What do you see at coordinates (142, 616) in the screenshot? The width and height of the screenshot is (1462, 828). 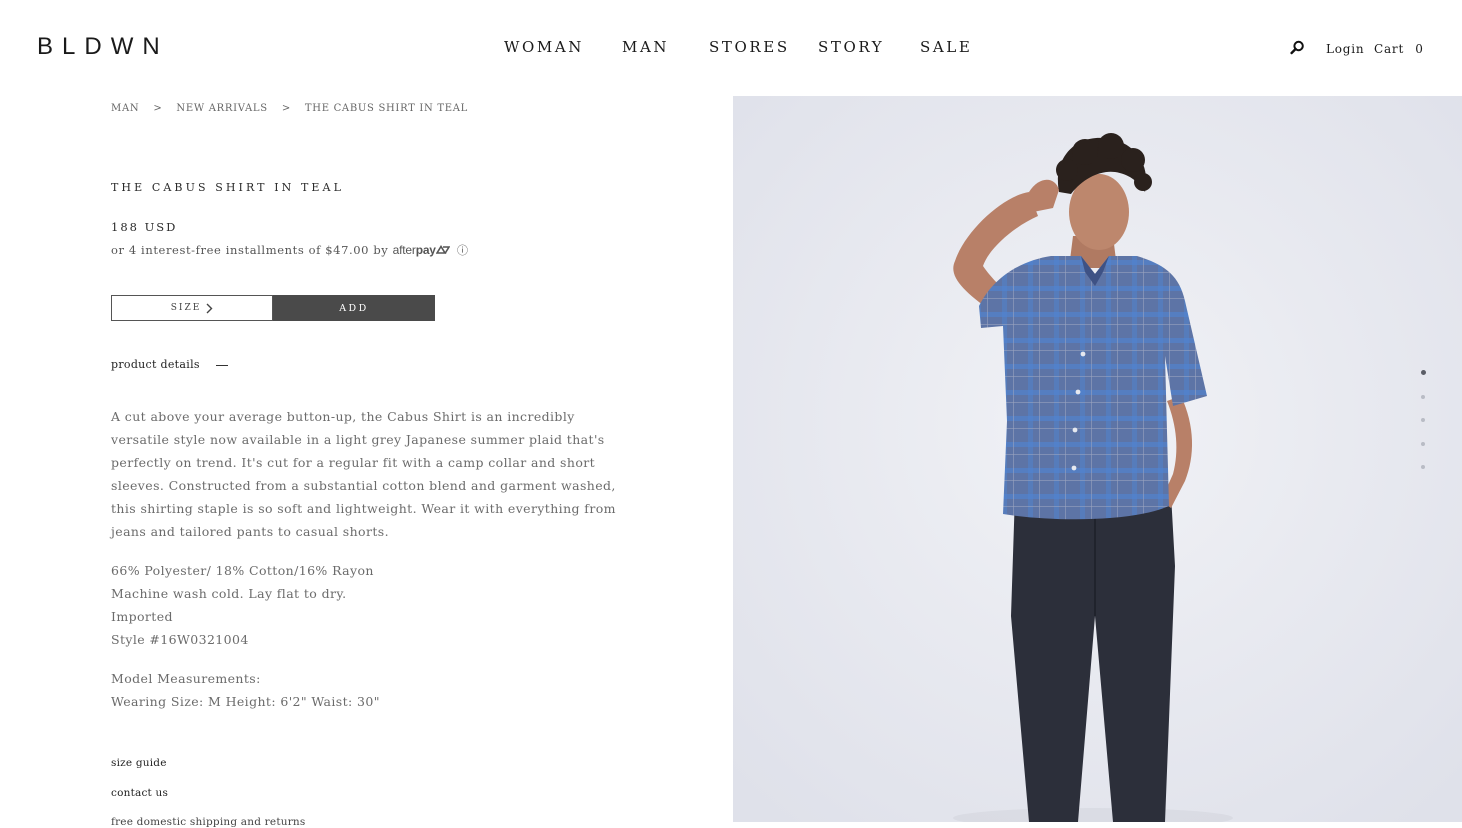 I see `spec-origin: Imported` at bounding box center [142, 616].